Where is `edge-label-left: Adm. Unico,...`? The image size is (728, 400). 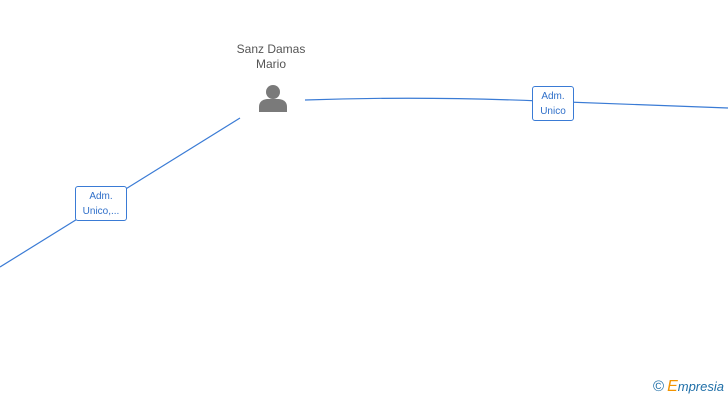 edge-label-left: Adm. Unico,... is located at coordinates (101, 203).